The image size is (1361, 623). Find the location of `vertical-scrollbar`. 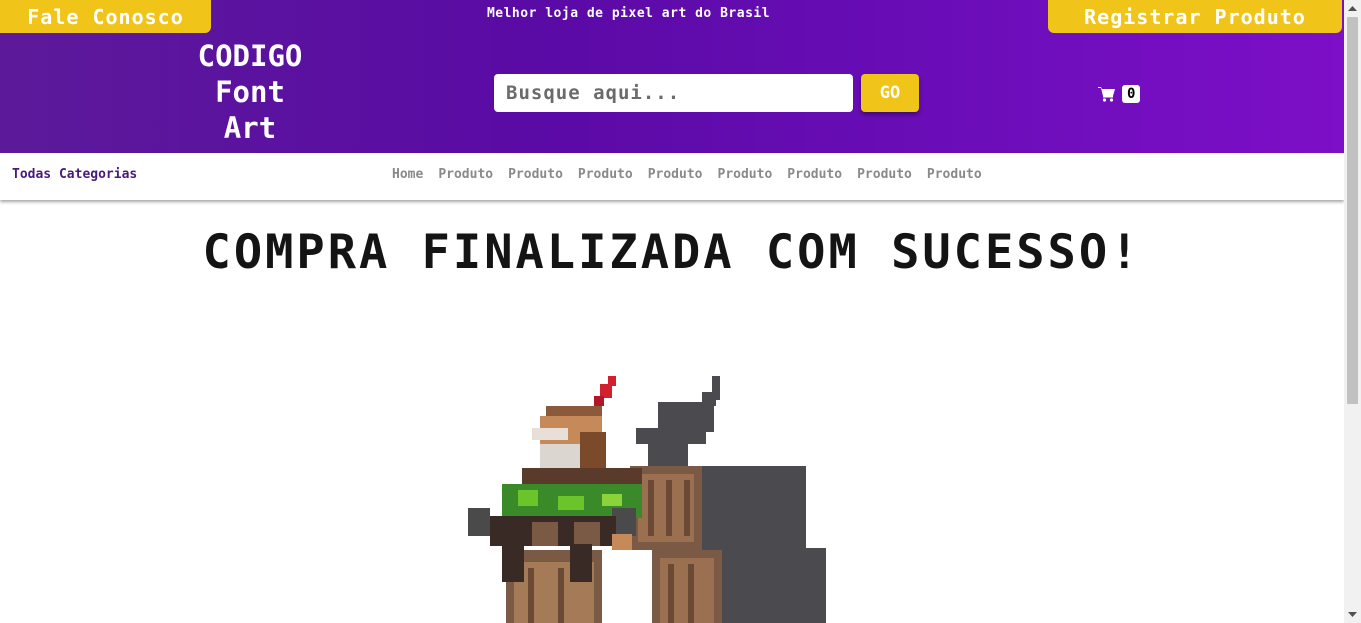

vertical-scrollbar is located at coordinates (1352, 311).